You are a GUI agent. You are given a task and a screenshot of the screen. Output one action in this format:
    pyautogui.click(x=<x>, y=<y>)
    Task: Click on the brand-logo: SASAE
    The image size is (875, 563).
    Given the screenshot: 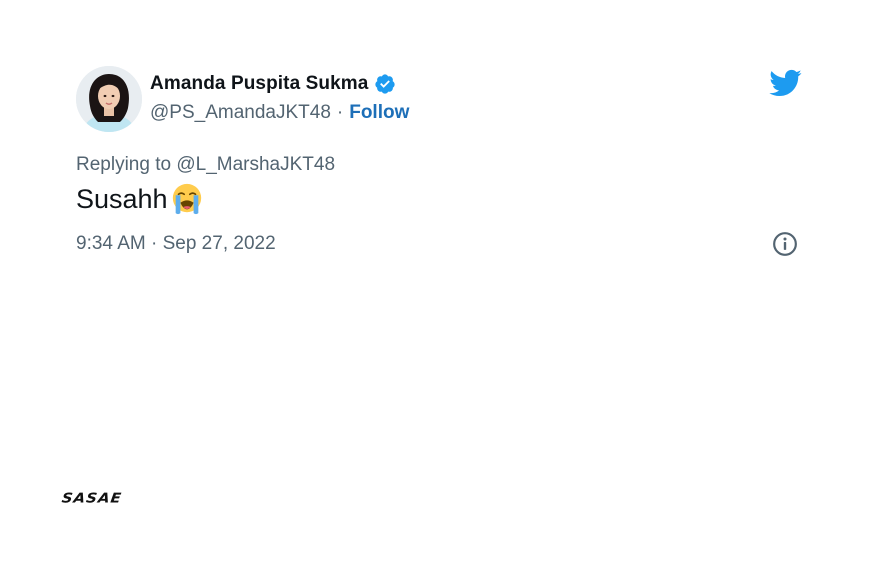 What is the action you would take?
    pyautogui.click(x=92, y=498)
    